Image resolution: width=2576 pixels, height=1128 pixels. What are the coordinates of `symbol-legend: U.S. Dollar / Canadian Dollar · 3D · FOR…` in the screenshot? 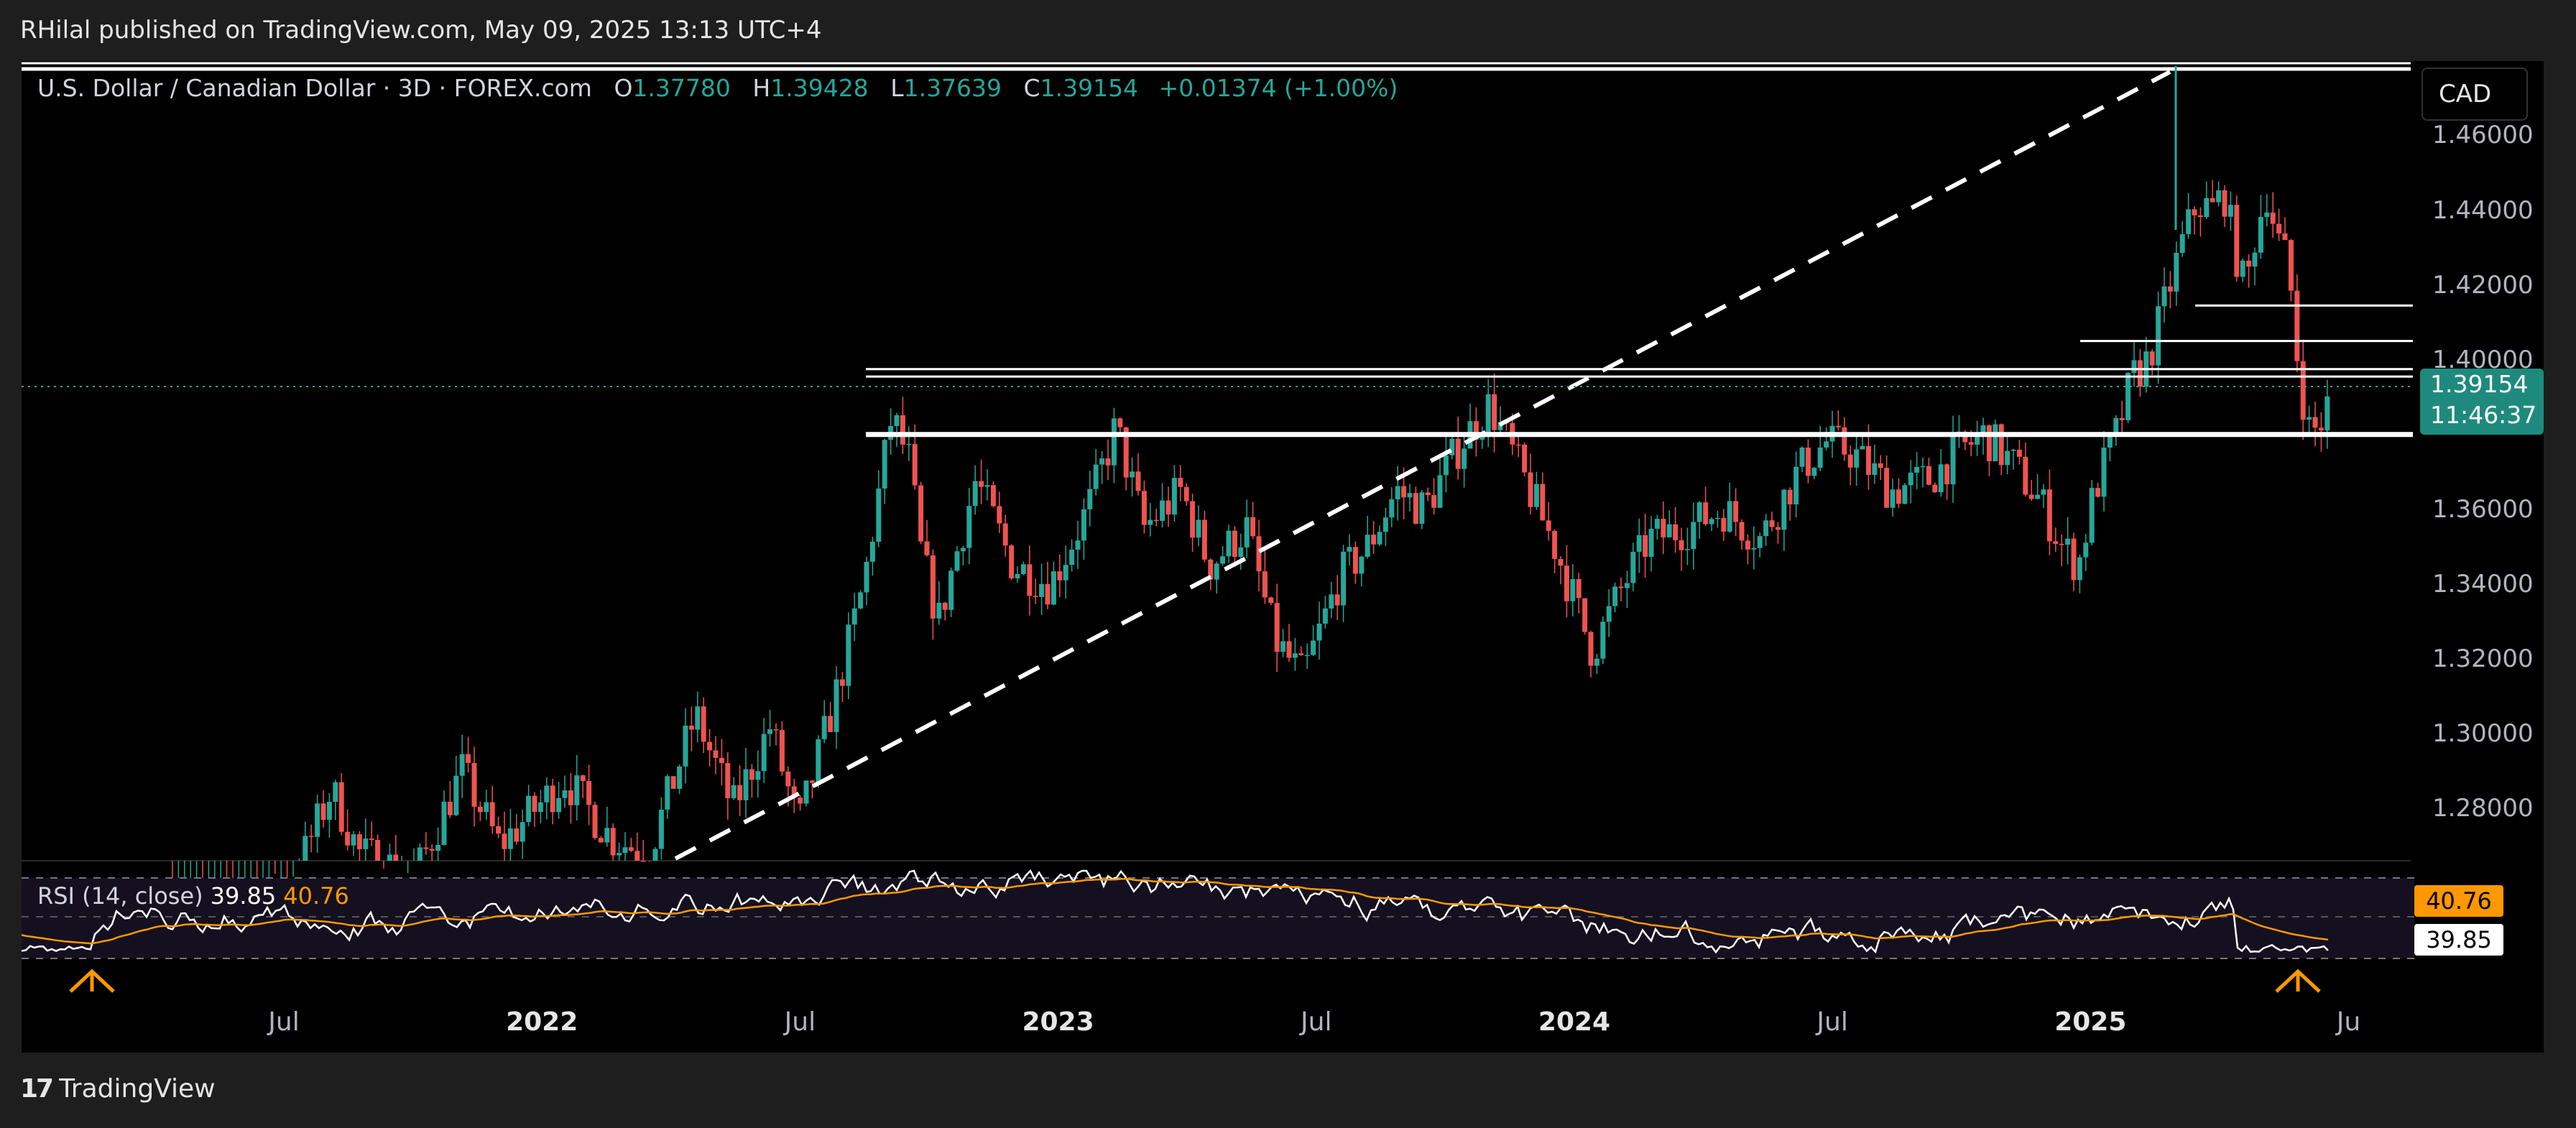 It's located at (718, 88).